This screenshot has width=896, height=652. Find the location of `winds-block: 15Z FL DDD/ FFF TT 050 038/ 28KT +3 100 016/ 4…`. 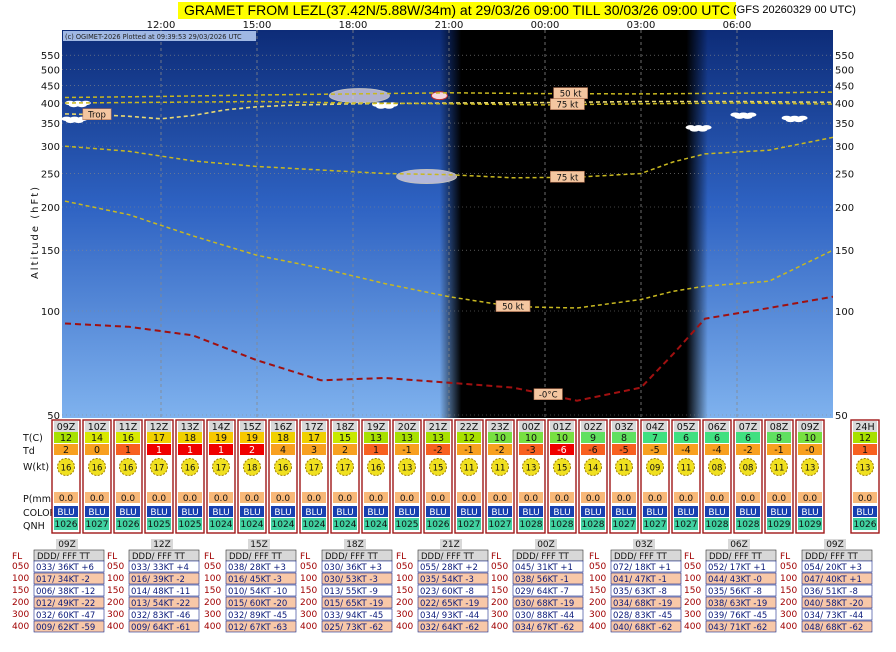

winds-block: 15Z FL DDD/ FFF TT 050 038/ 28KT +3 100 016/ 4… is located at coordinates (250, 586).